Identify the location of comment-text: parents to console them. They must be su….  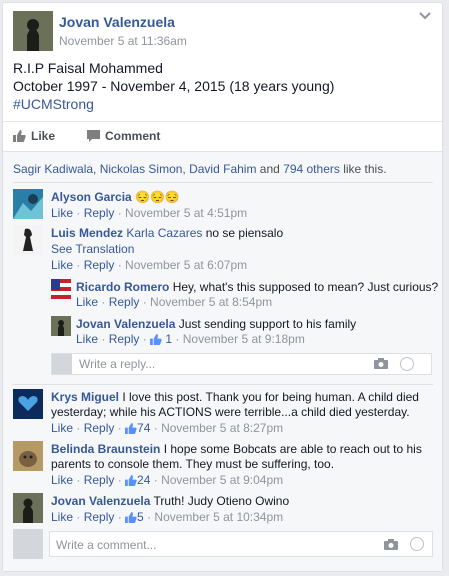
(193, 464).